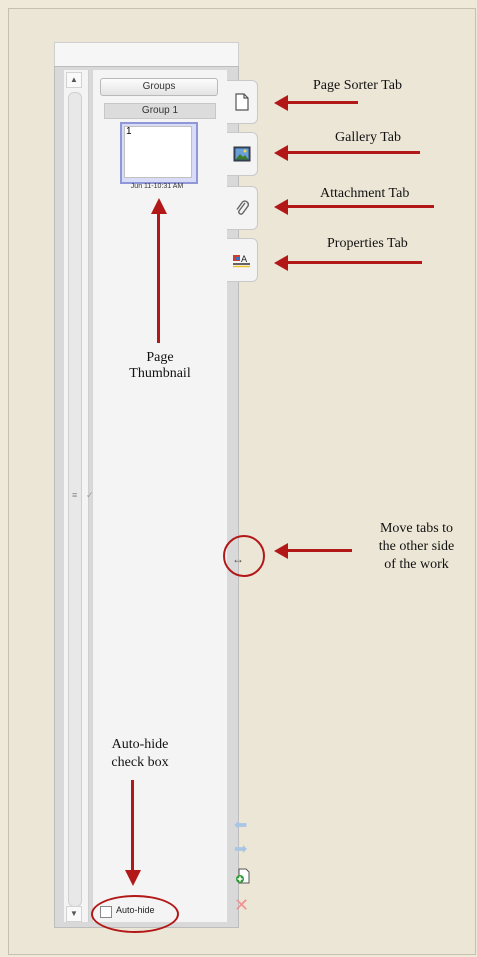  Describe the element at coordinates (140, 744) in the screenshot. I see `callout-autohide-line1: Auto-hide` at that location.